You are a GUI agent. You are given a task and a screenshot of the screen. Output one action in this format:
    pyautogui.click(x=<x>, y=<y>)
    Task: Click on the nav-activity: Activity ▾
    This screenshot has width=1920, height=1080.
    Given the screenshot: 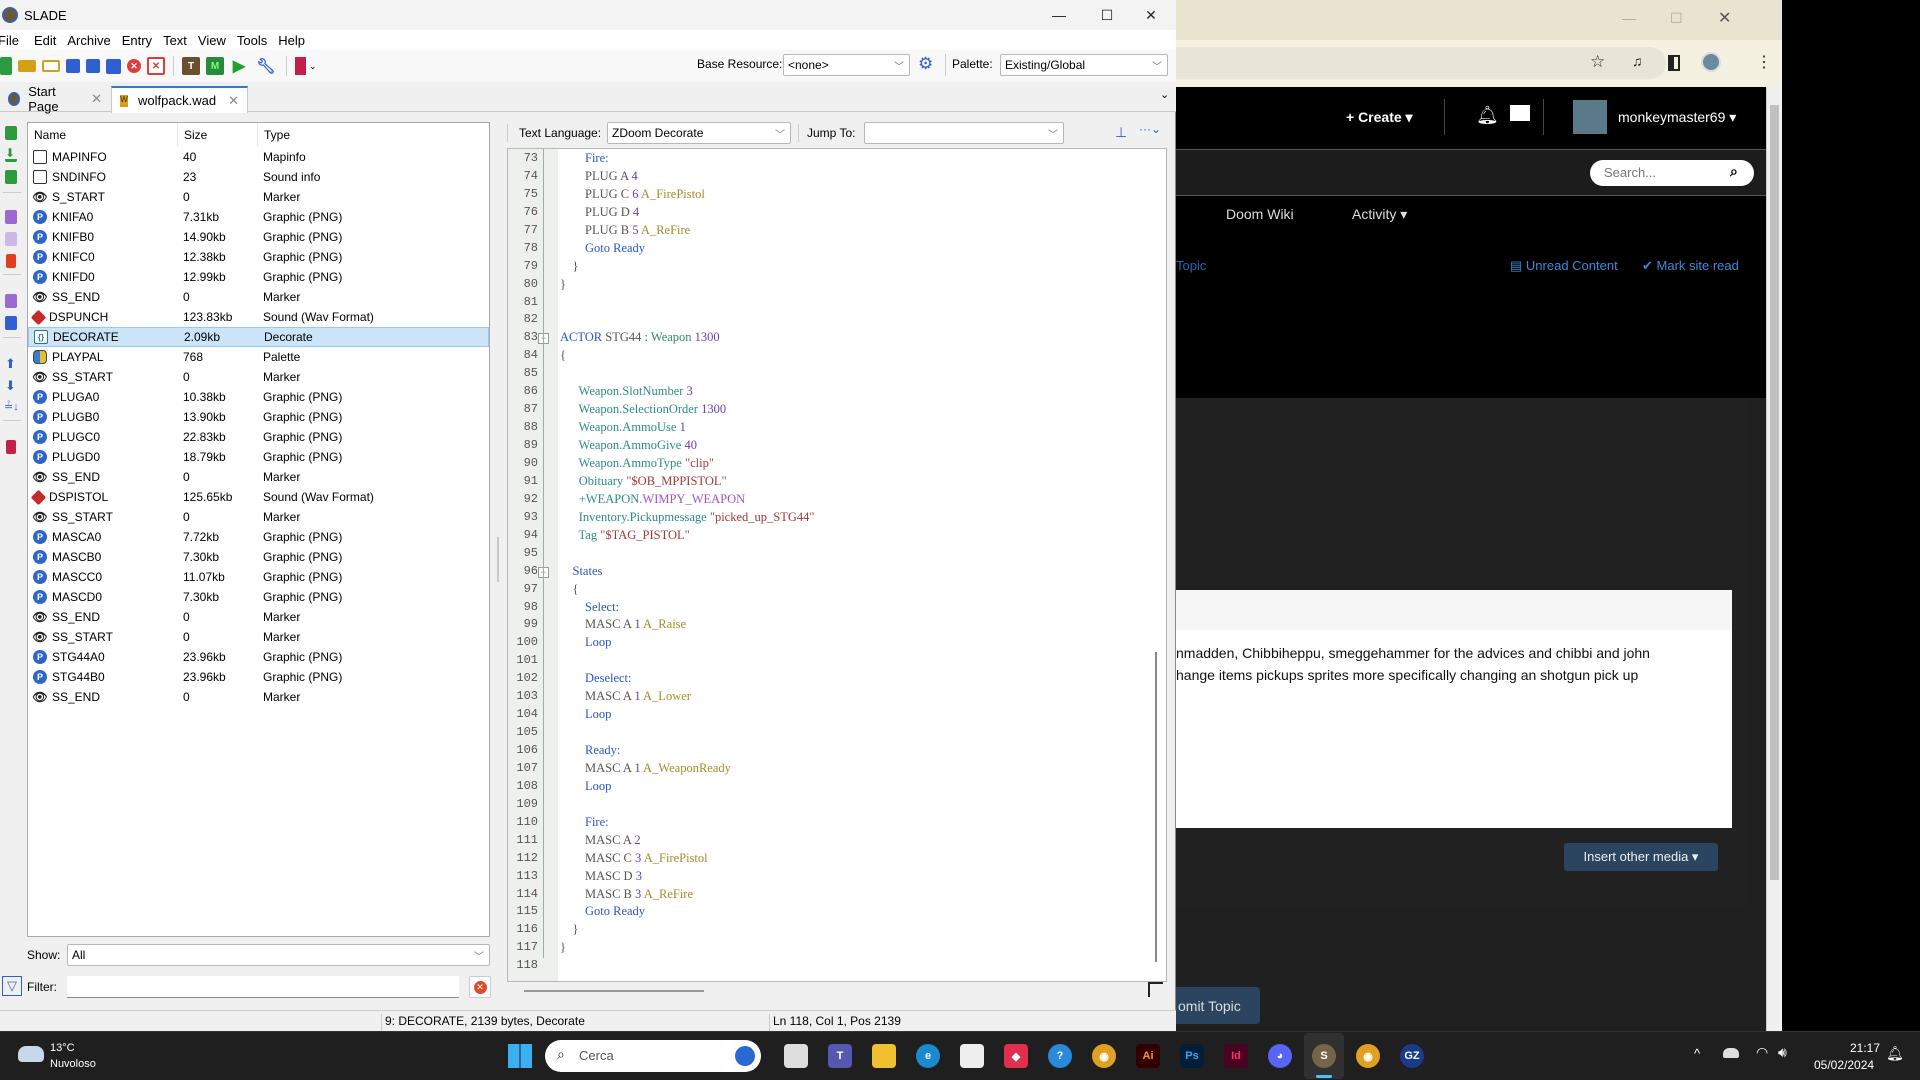 What is the action you would take?
    pyautogui.click(x=1379, y=214)
    